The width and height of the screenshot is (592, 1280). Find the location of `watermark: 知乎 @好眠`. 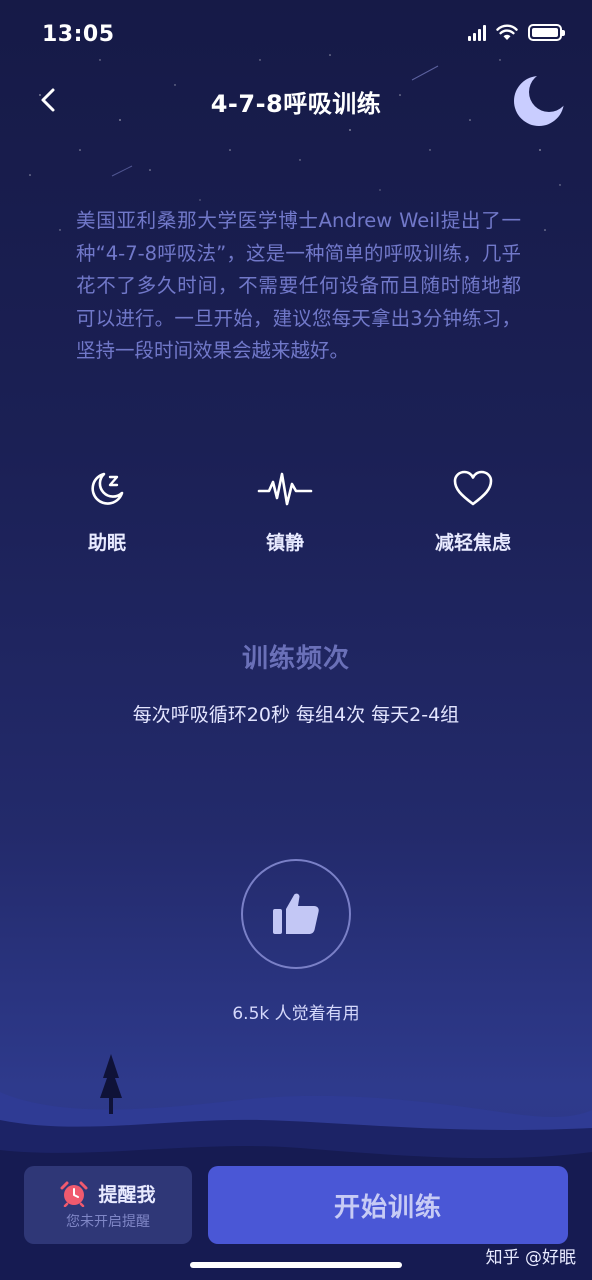

watermark: 知乎 @好眠 is located at coordinates (530, 1258).